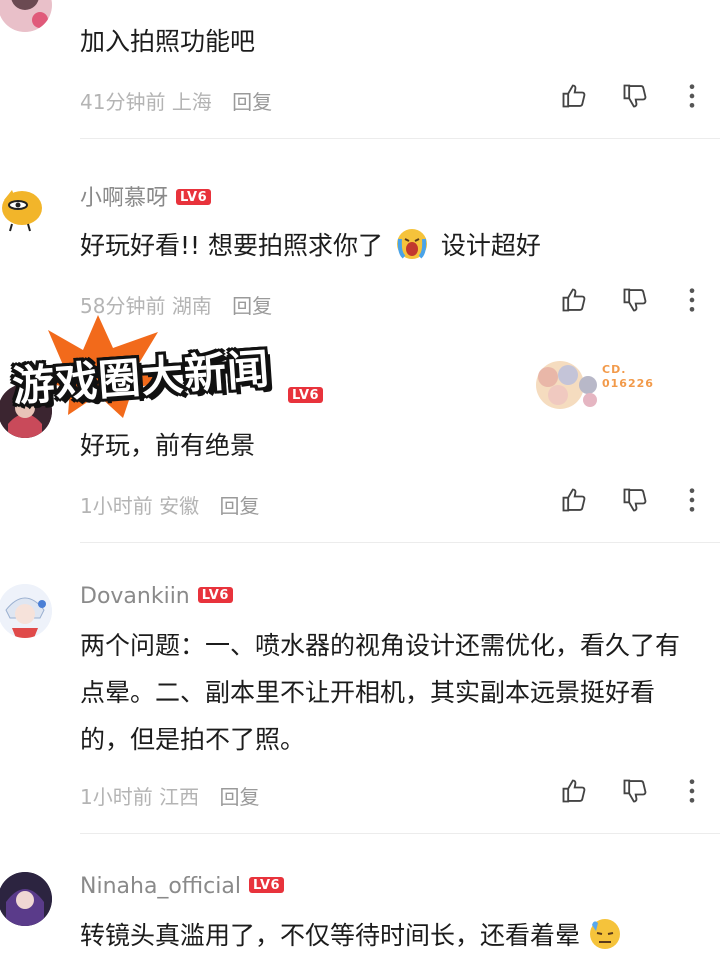 This screenshot has height=966, width=720. What do you see at coordinates (490, 245) in the screenshot?
I see `comment-text-part: 设计超好` at bounding box center [490, 245].